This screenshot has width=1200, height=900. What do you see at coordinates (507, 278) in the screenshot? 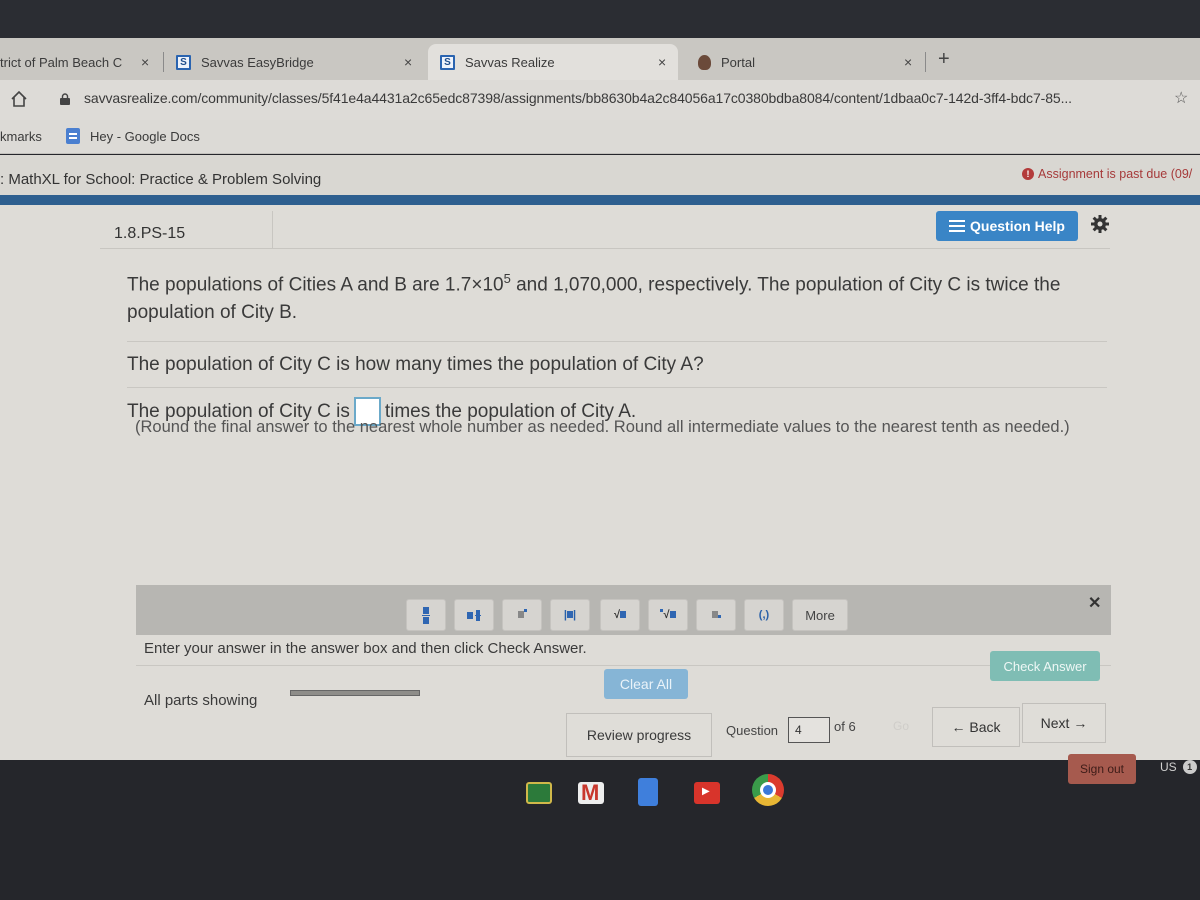
I see `power-exponent: 5` at bounding box center [507, 278].